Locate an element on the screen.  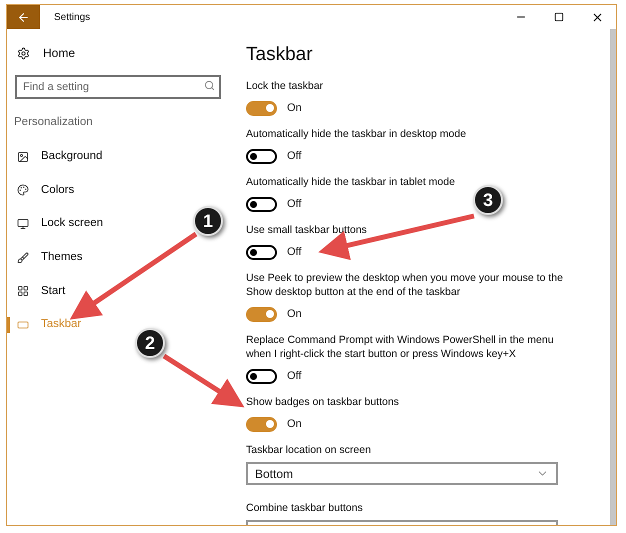
rectangle-icon is located at coordinates (23, 324).